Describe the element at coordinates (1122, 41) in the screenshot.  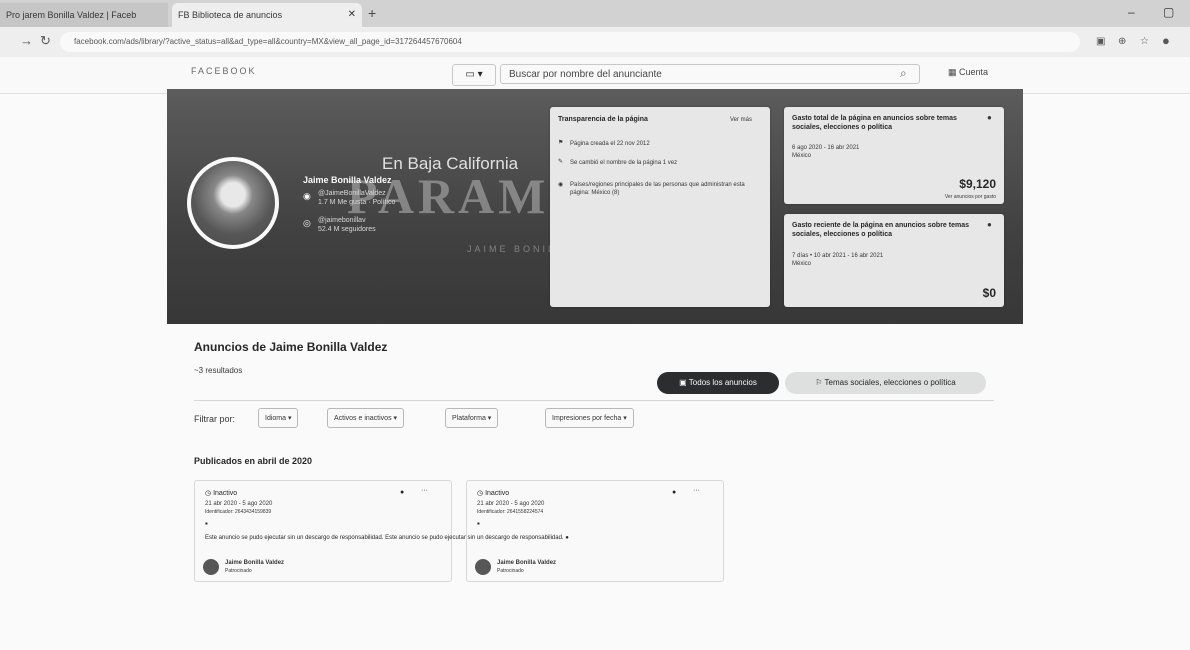
I see `zoom-icon: ⊕` at that location.